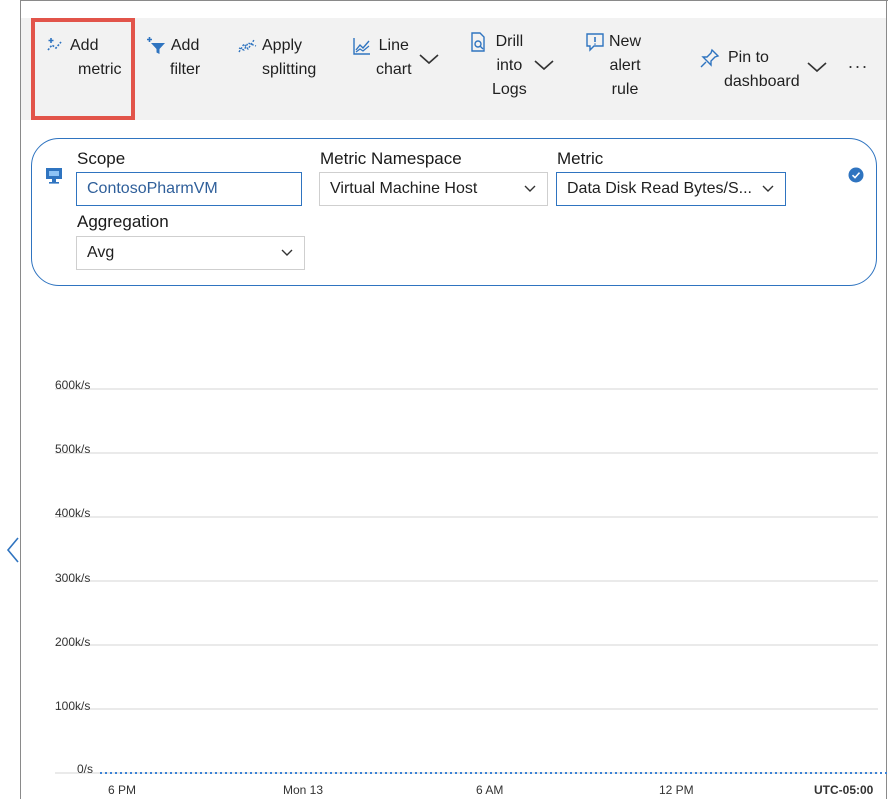 The height and width of the screenshot is (799, 888). I want to click on x-tick-label: 12 PM, so click(676, 790).